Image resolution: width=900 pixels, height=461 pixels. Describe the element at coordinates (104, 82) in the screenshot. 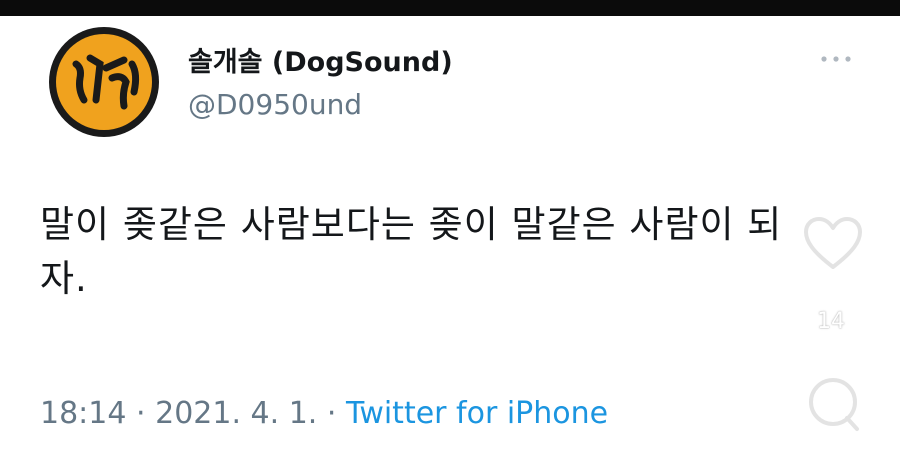

I see `avatar` at that location.